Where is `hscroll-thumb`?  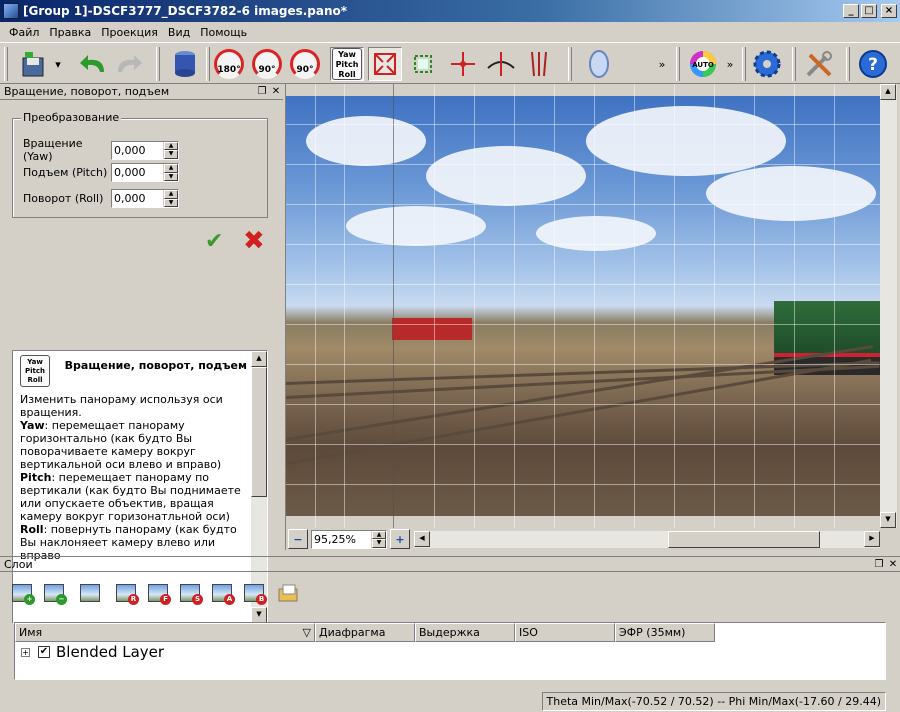 hscroll-thumb is located at coordinates (744, 539).